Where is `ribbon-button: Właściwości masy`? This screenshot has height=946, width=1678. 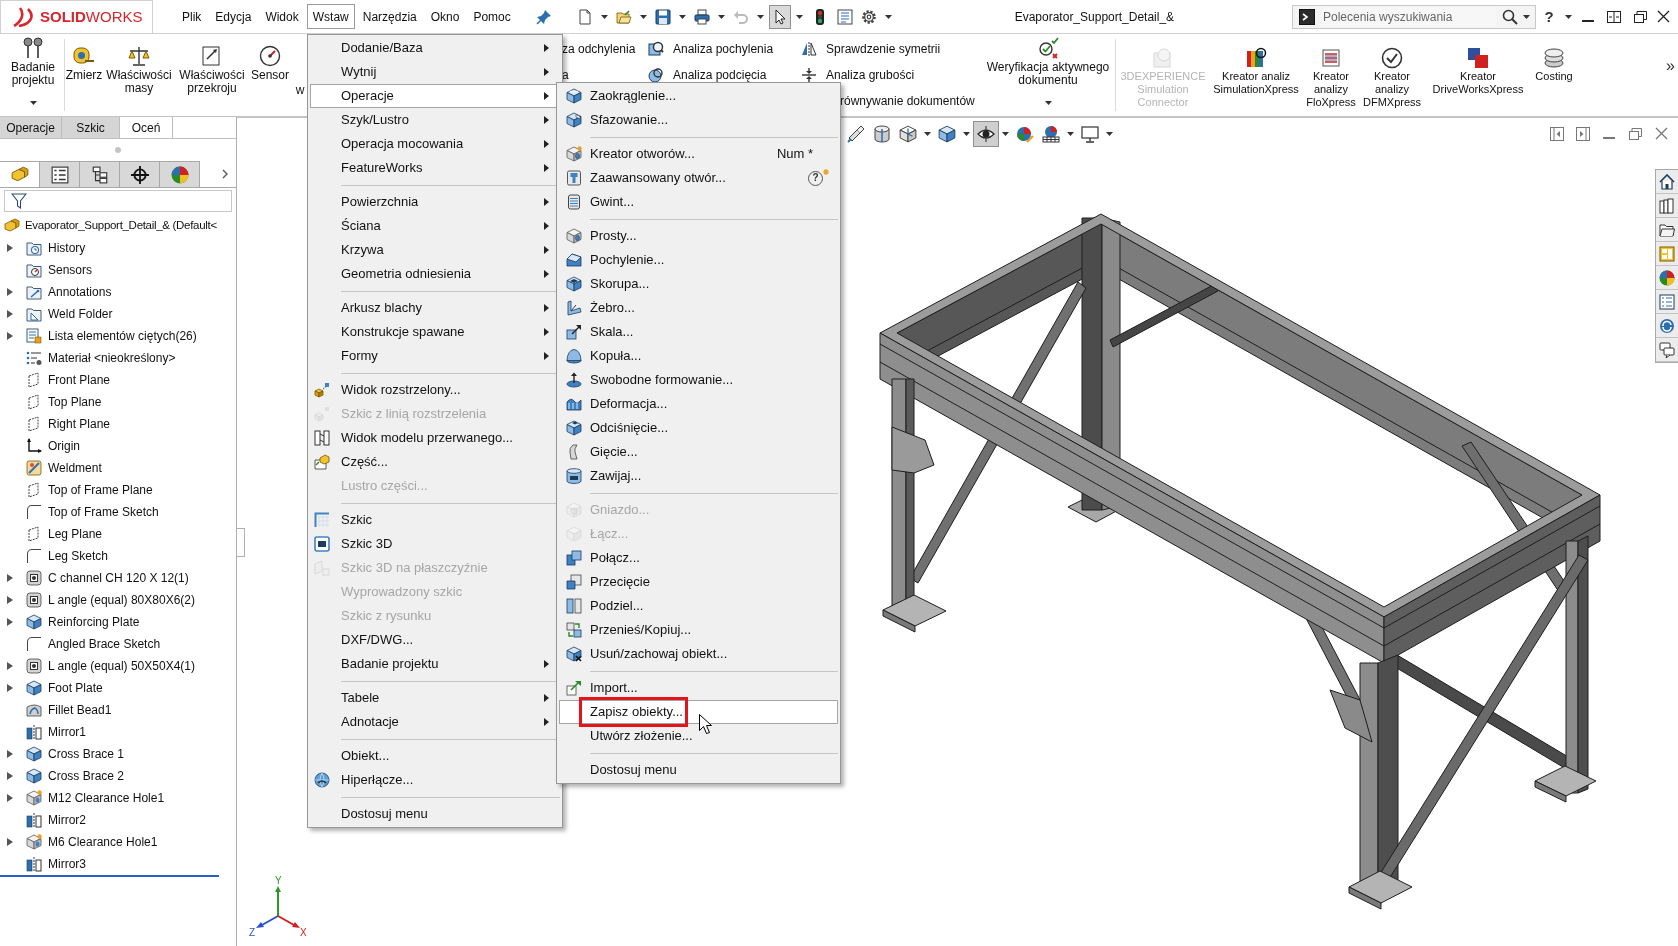
ribbon-button: Właściwości masy is located at coordinates (139, 64).